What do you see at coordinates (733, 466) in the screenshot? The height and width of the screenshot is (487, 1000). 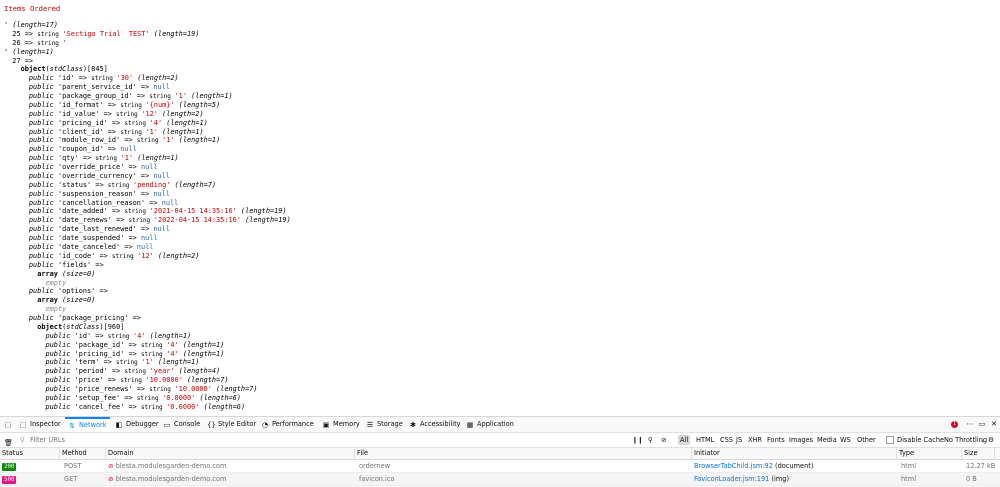 I see `initiator-link: BrowserTabChild.jsm:92` at bounding box center [733, 466].